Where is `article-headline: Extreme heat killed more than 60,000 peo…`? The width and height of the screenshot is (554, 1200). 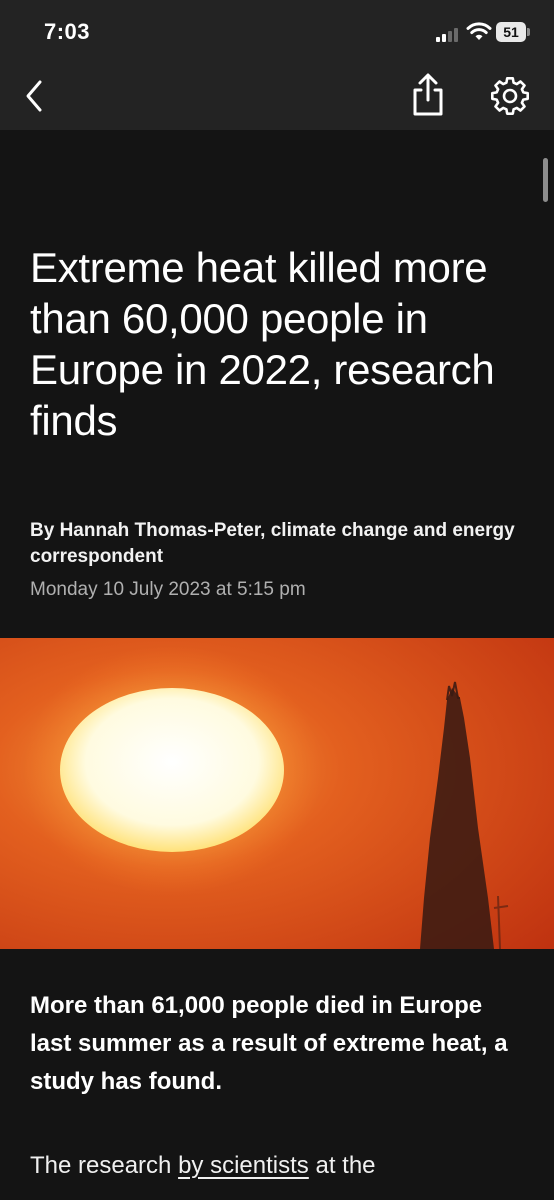 article-headline: Extreme heat killed more than 60,000 peo… is located at coordinates (262, 344).